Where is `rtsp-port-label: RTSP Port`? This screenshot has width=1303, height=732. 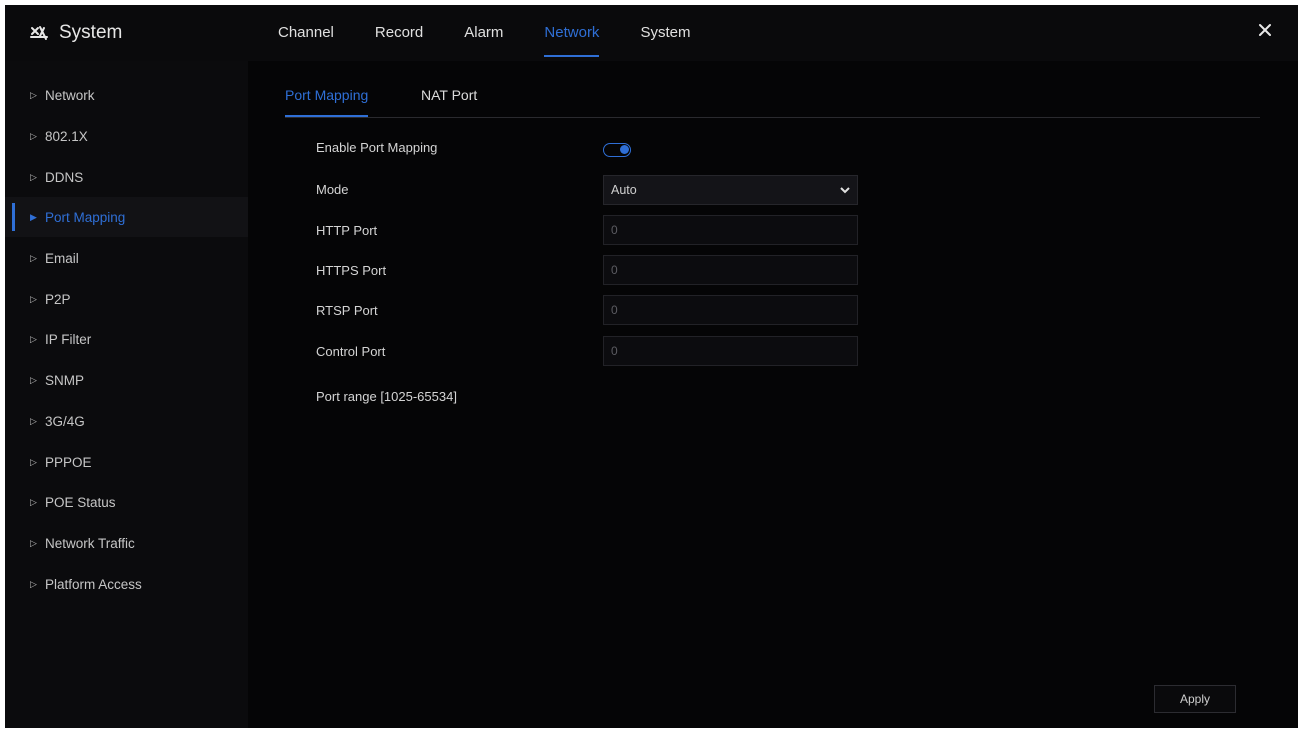 rtsp-port-label: RTSP Port is located at coordinates (347, 310).